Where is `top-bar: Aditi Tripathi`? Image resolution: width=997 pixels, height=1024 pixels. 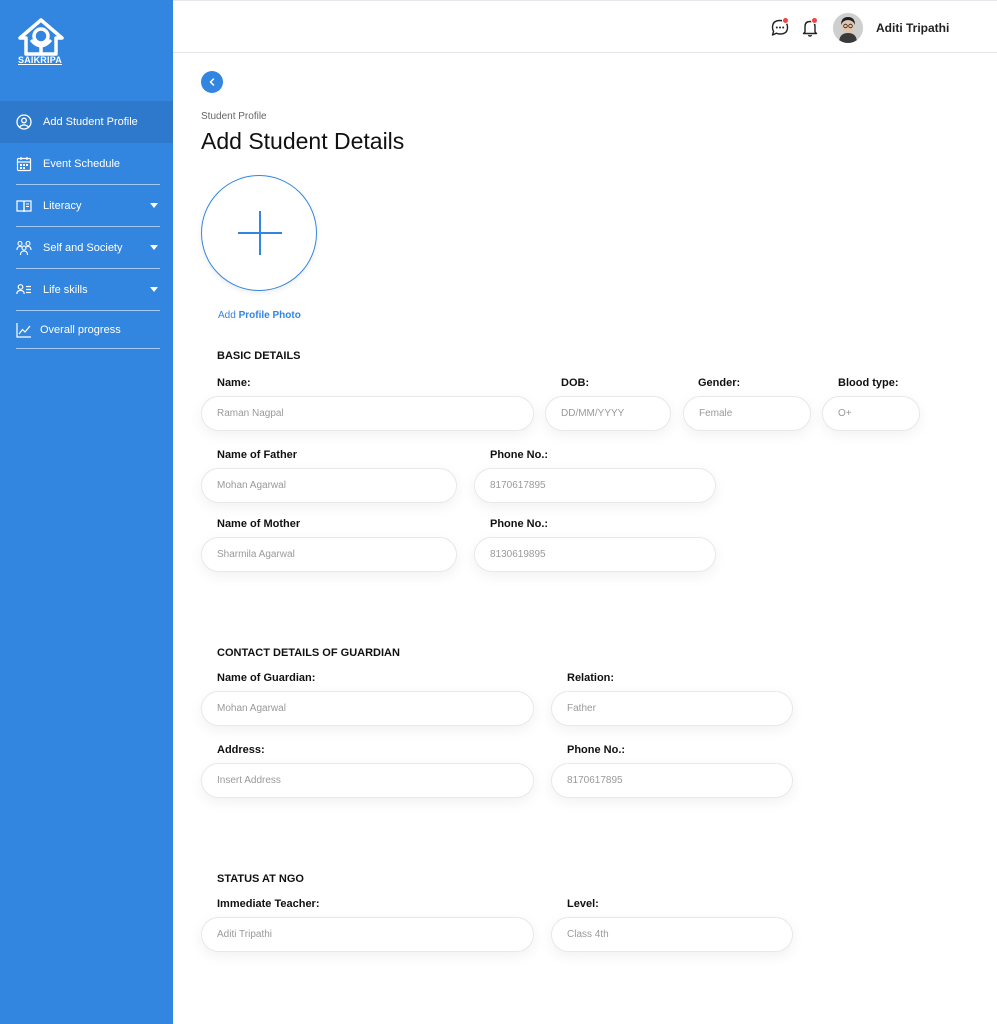
top-bar: Aditi Tripathi is located at coordinates (585, 26).